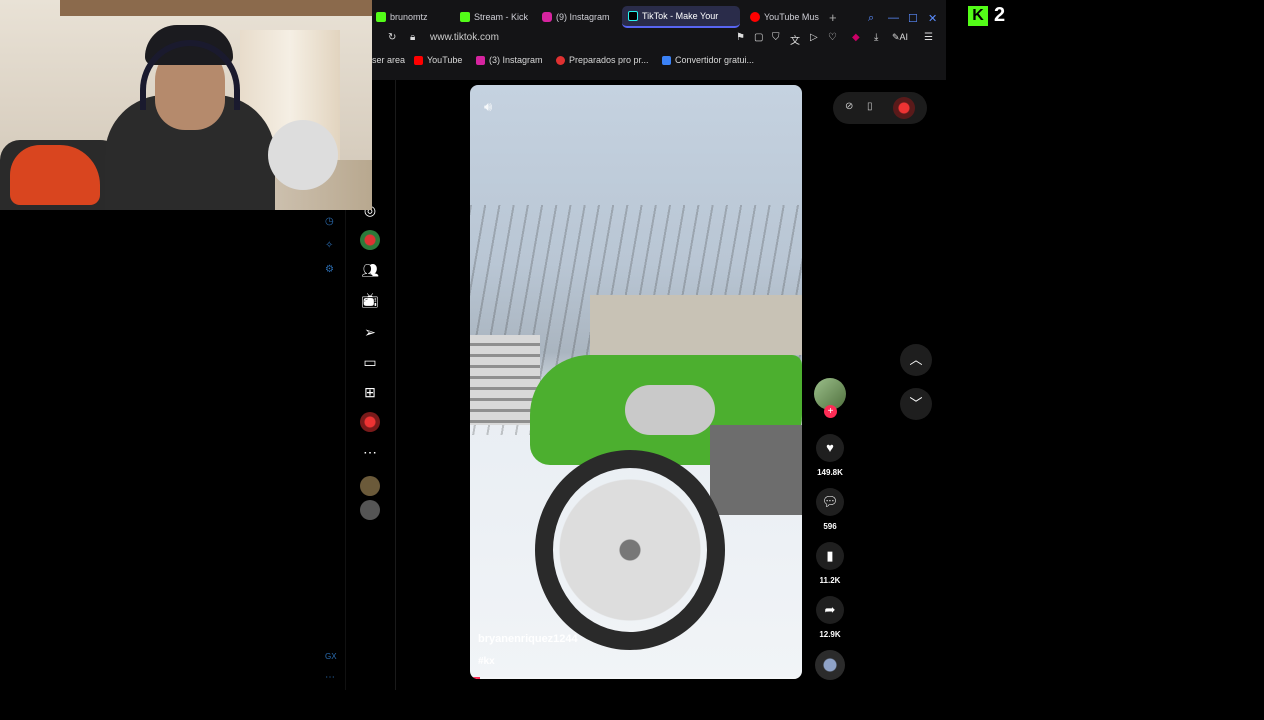  What do you see at coordinates (486, 661) in the screenshot?
I see `video-hashtag: #kx` at bounding box center [486, 661].